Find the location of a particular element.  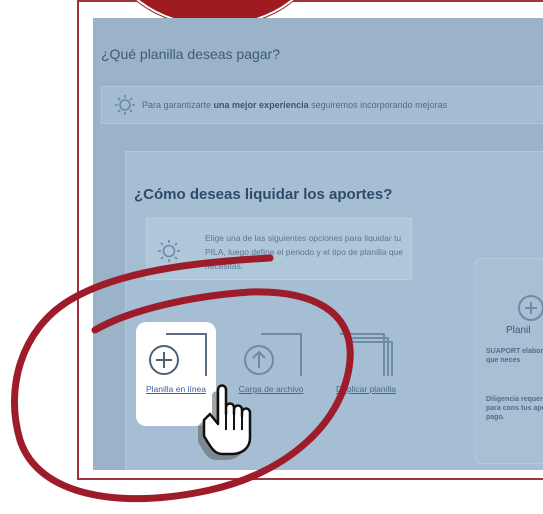

right-card-title: Planil is located at coordinates (518, 330).